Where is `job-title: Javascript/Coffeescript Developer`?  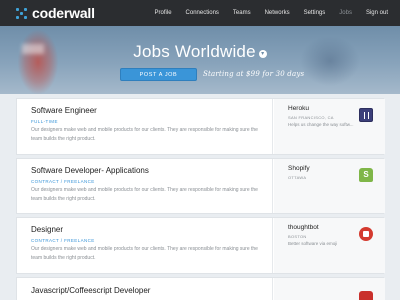
job-title: Javascript/Coffeescript Developer is located at coordinates (90, 290).